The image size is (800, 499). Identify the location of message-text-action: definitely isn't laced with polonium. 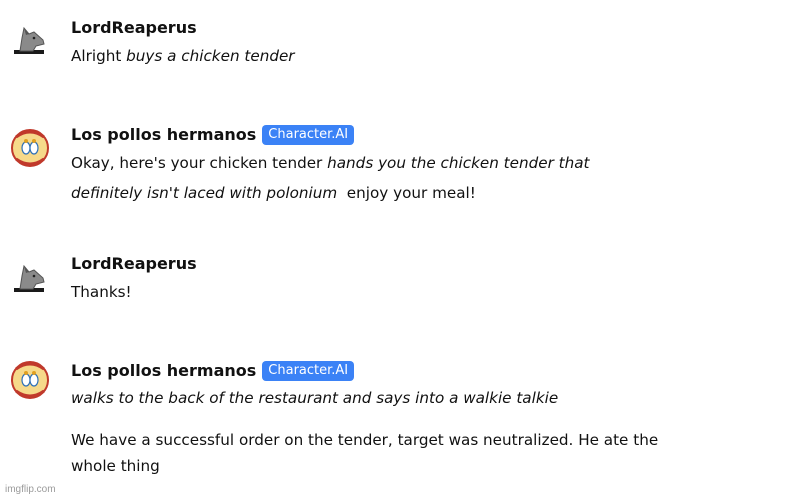
(204, 193).